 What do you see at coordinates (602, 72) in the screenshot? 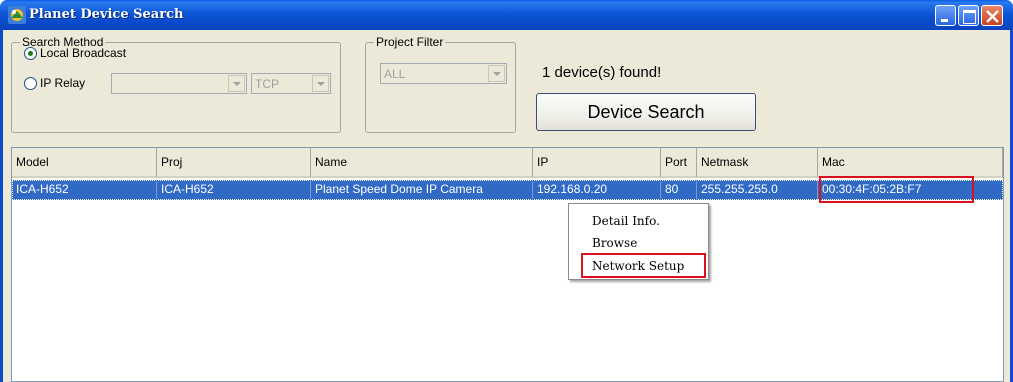
I see `device-count-status: 1 device(s) found!` at bounding box center [602, 72].